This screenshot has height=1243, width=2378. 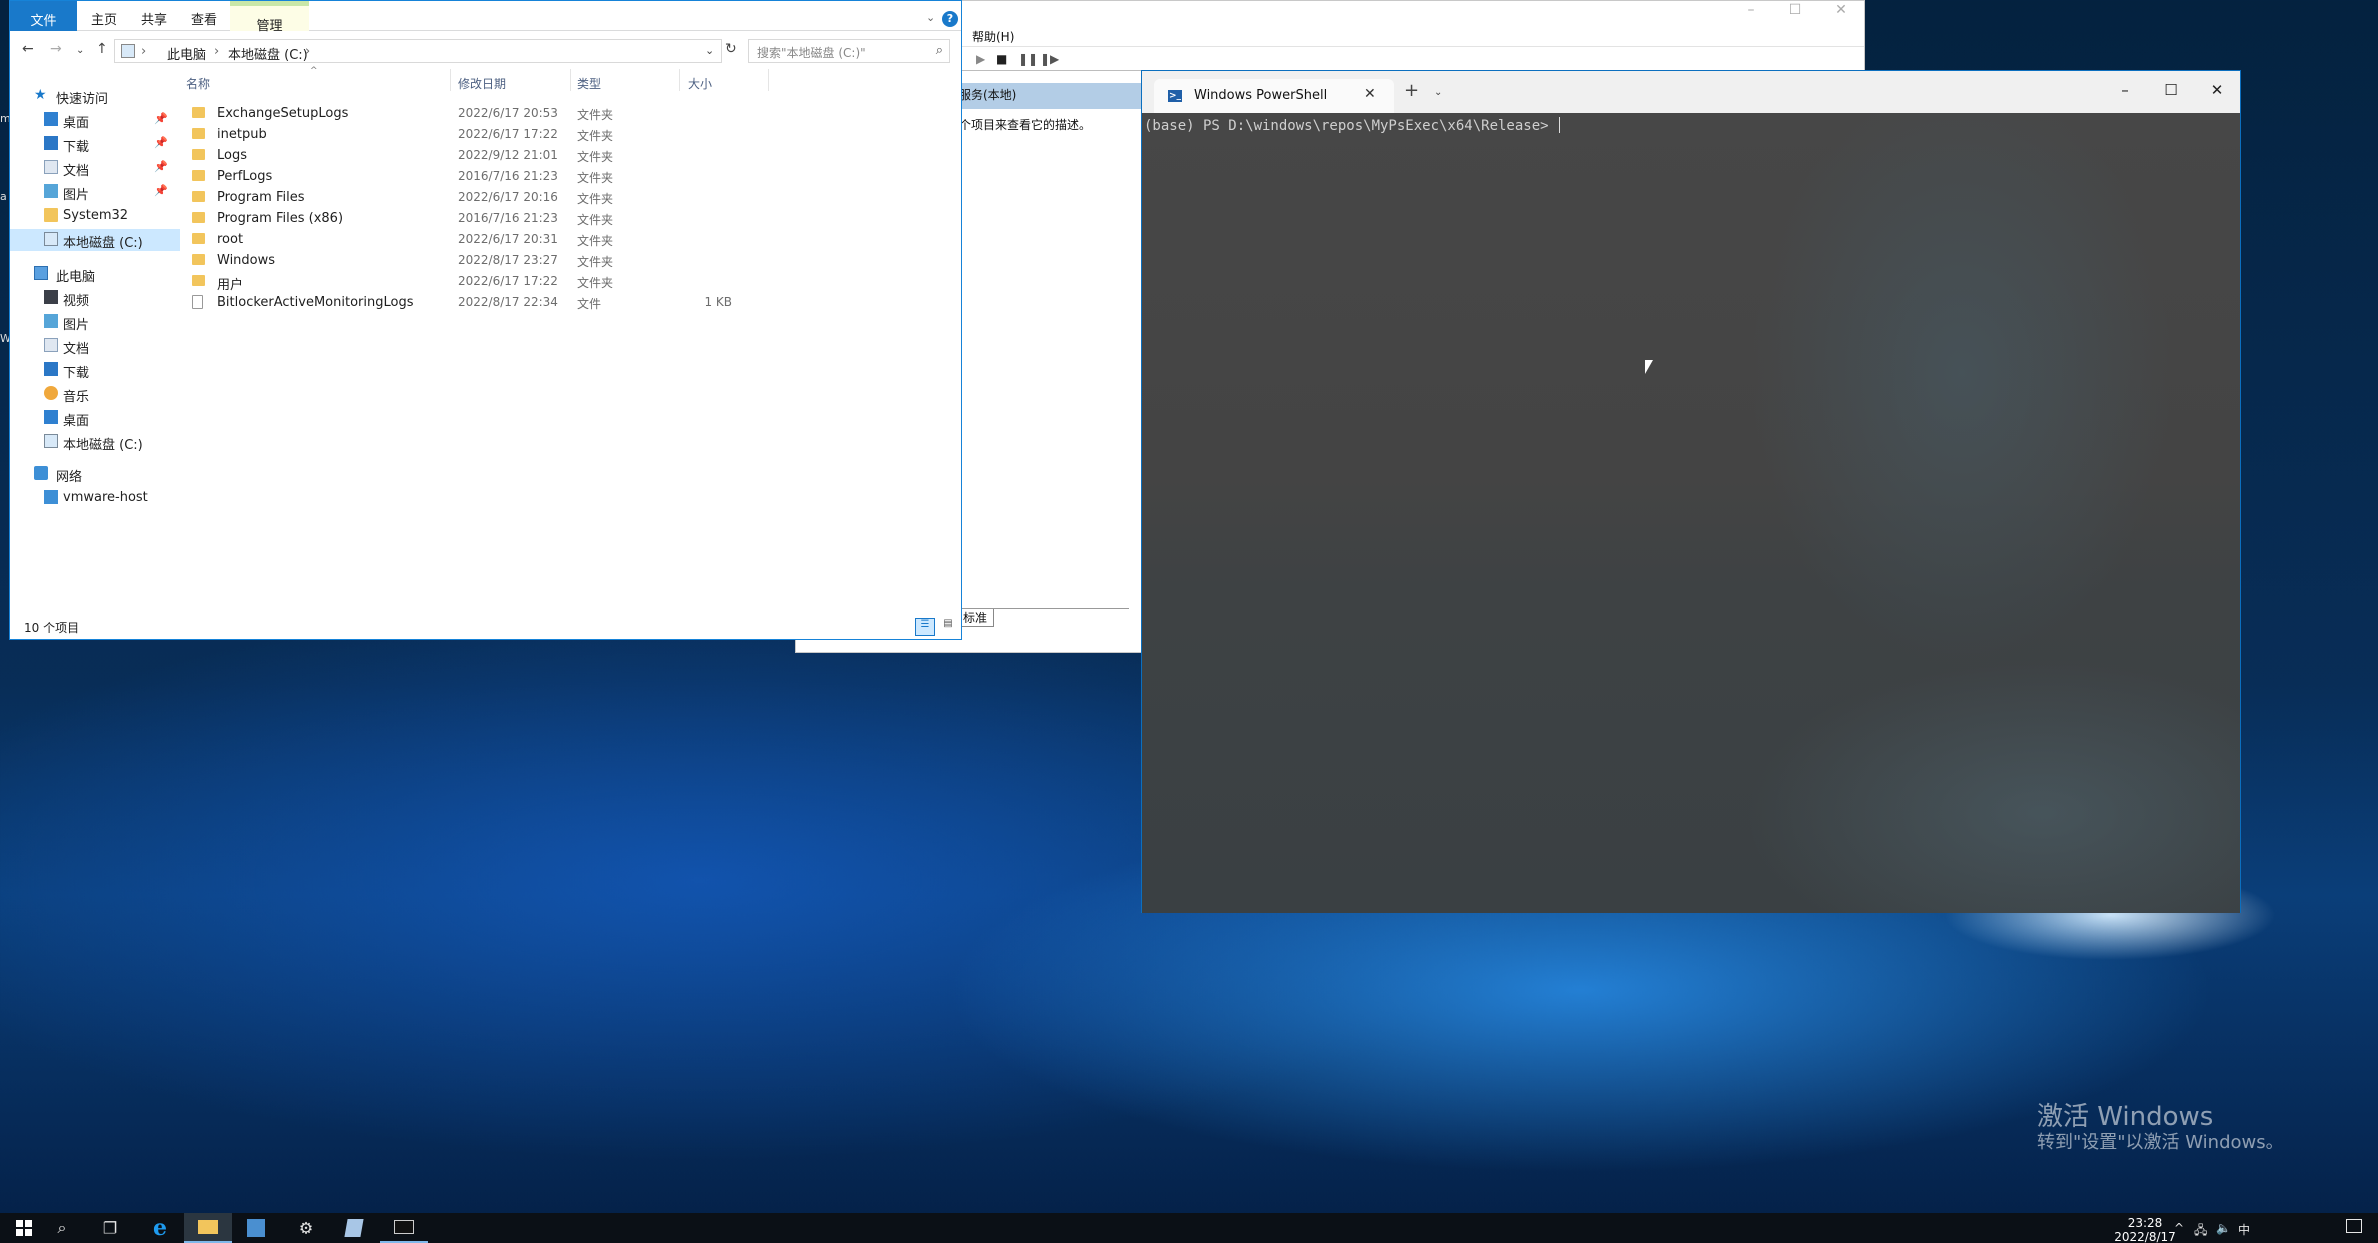 I want to click on resume-service-icon: ❚▶, so click(x=1049, y=59).